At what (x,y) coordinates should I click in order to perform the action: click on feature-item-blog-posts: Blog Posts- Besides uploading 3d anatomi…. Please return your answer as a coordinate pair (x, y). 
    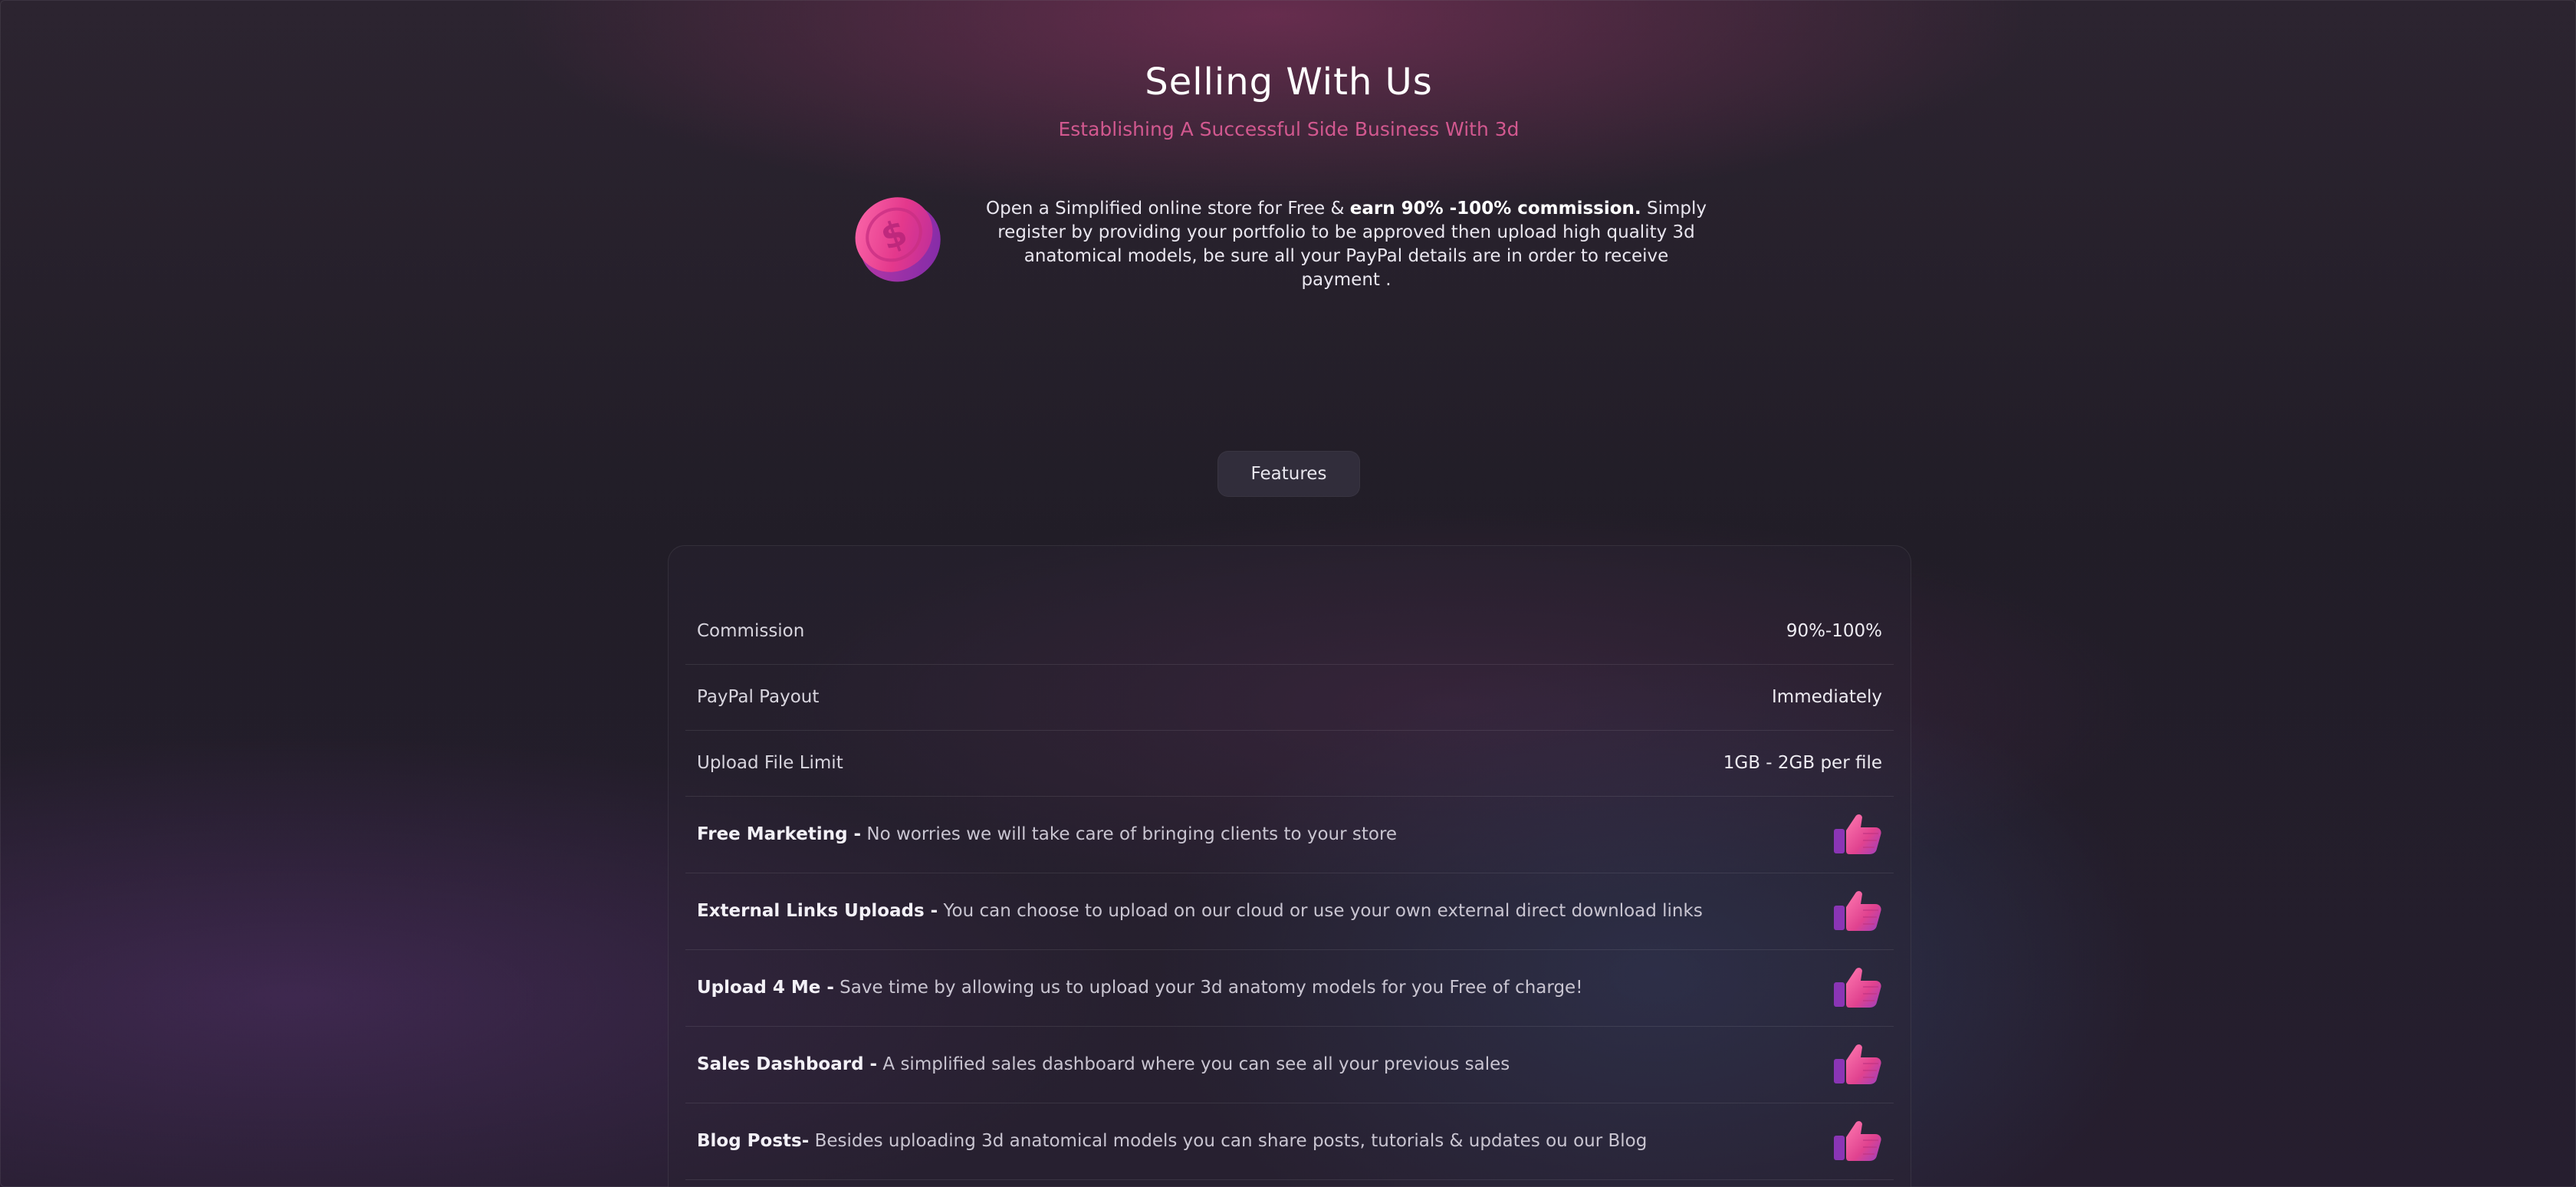
    Looking at the image, I should click on (1290, 1141).